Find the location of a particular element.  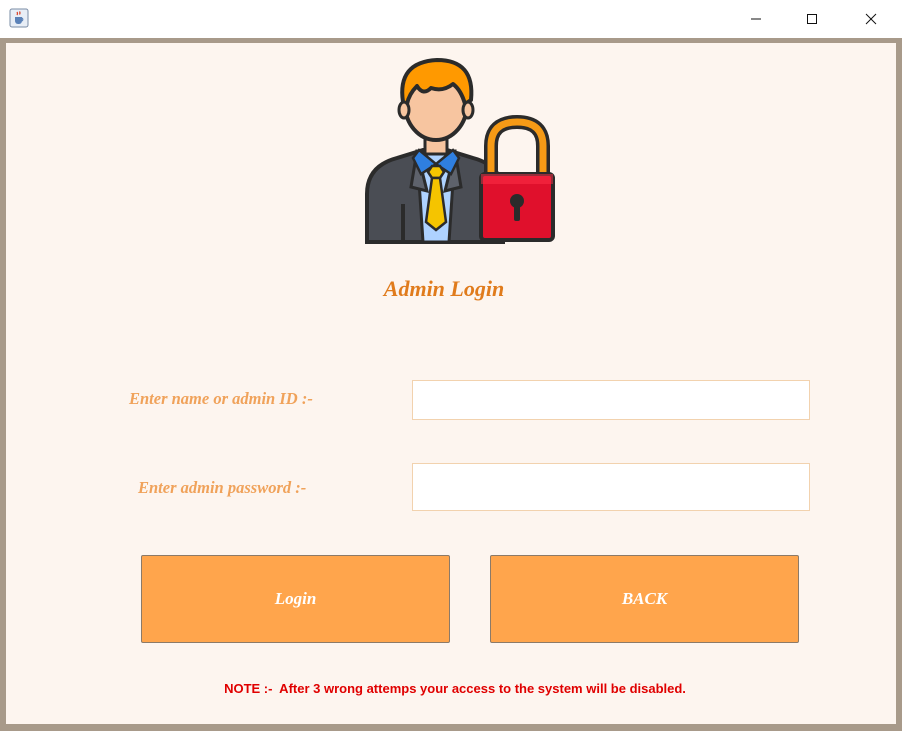

close-icon is located at coordinates (871, 19).